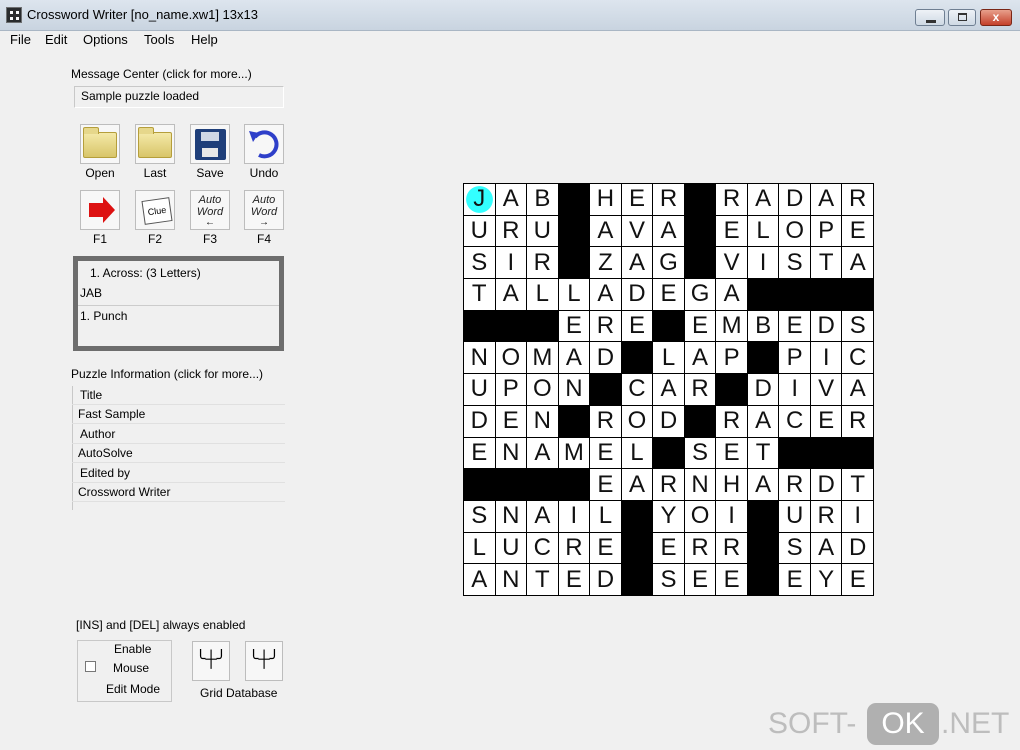 The height and width of the screenshot is (750, 1020). I want to click on open-button, so click(100, 144).